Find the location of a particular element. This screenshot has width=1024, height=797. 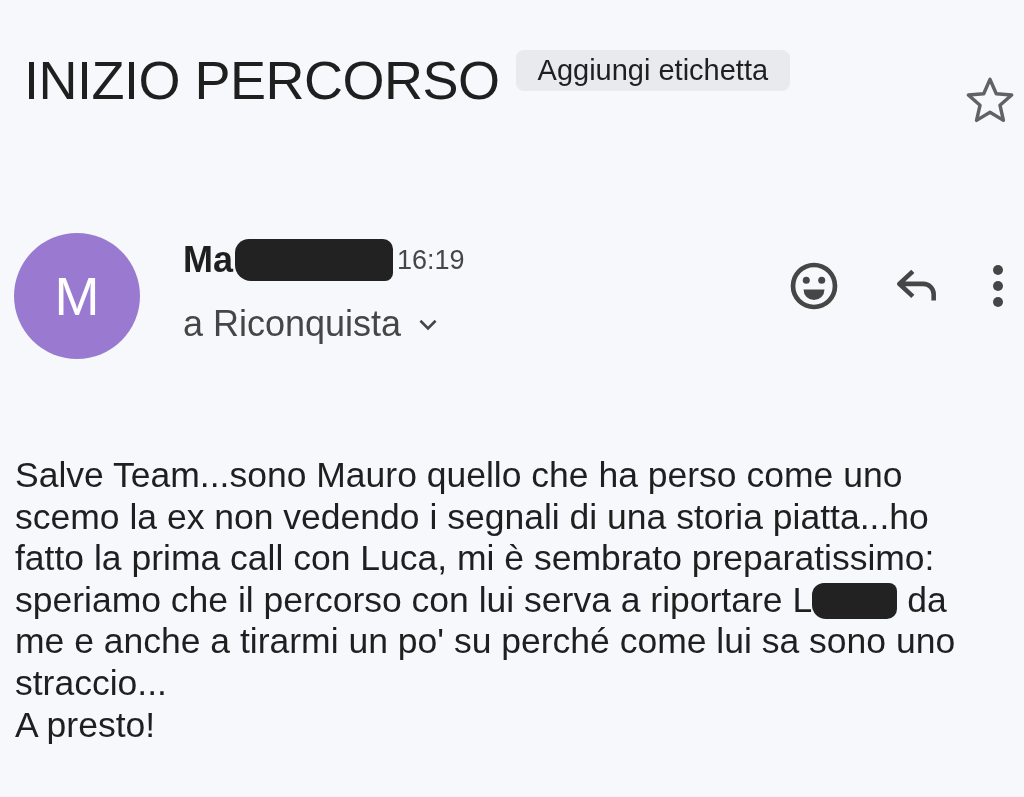

email-time: 16:19 is located at coordinates (431, 260).